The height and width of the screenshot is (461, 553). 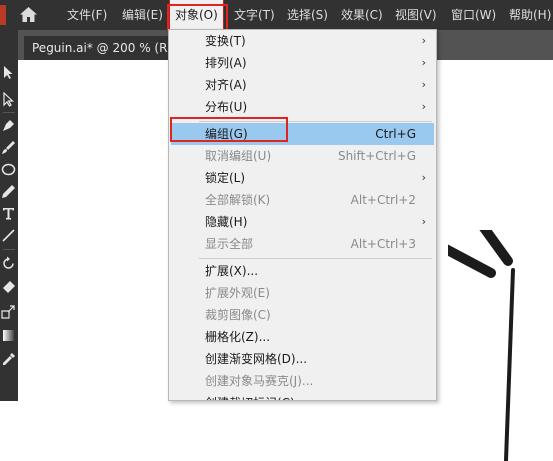 What do you see at coordinates (473, 15) in the screenshot?
I see `menu-window: 窗口(W)` at bounding box center [473, 15].